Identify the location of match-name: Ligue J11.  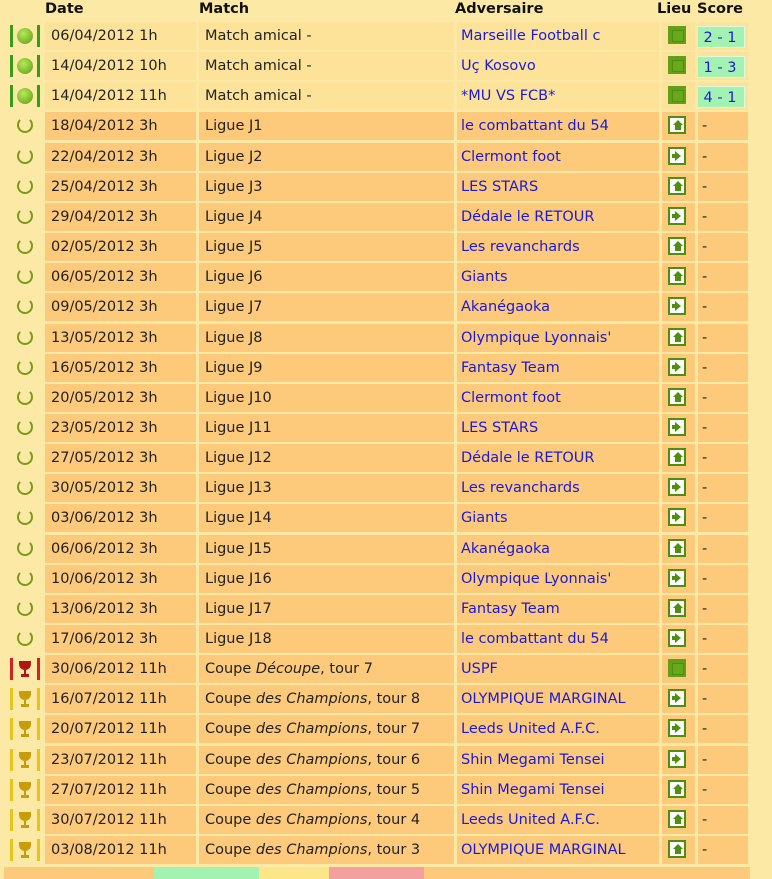
(326, 427).